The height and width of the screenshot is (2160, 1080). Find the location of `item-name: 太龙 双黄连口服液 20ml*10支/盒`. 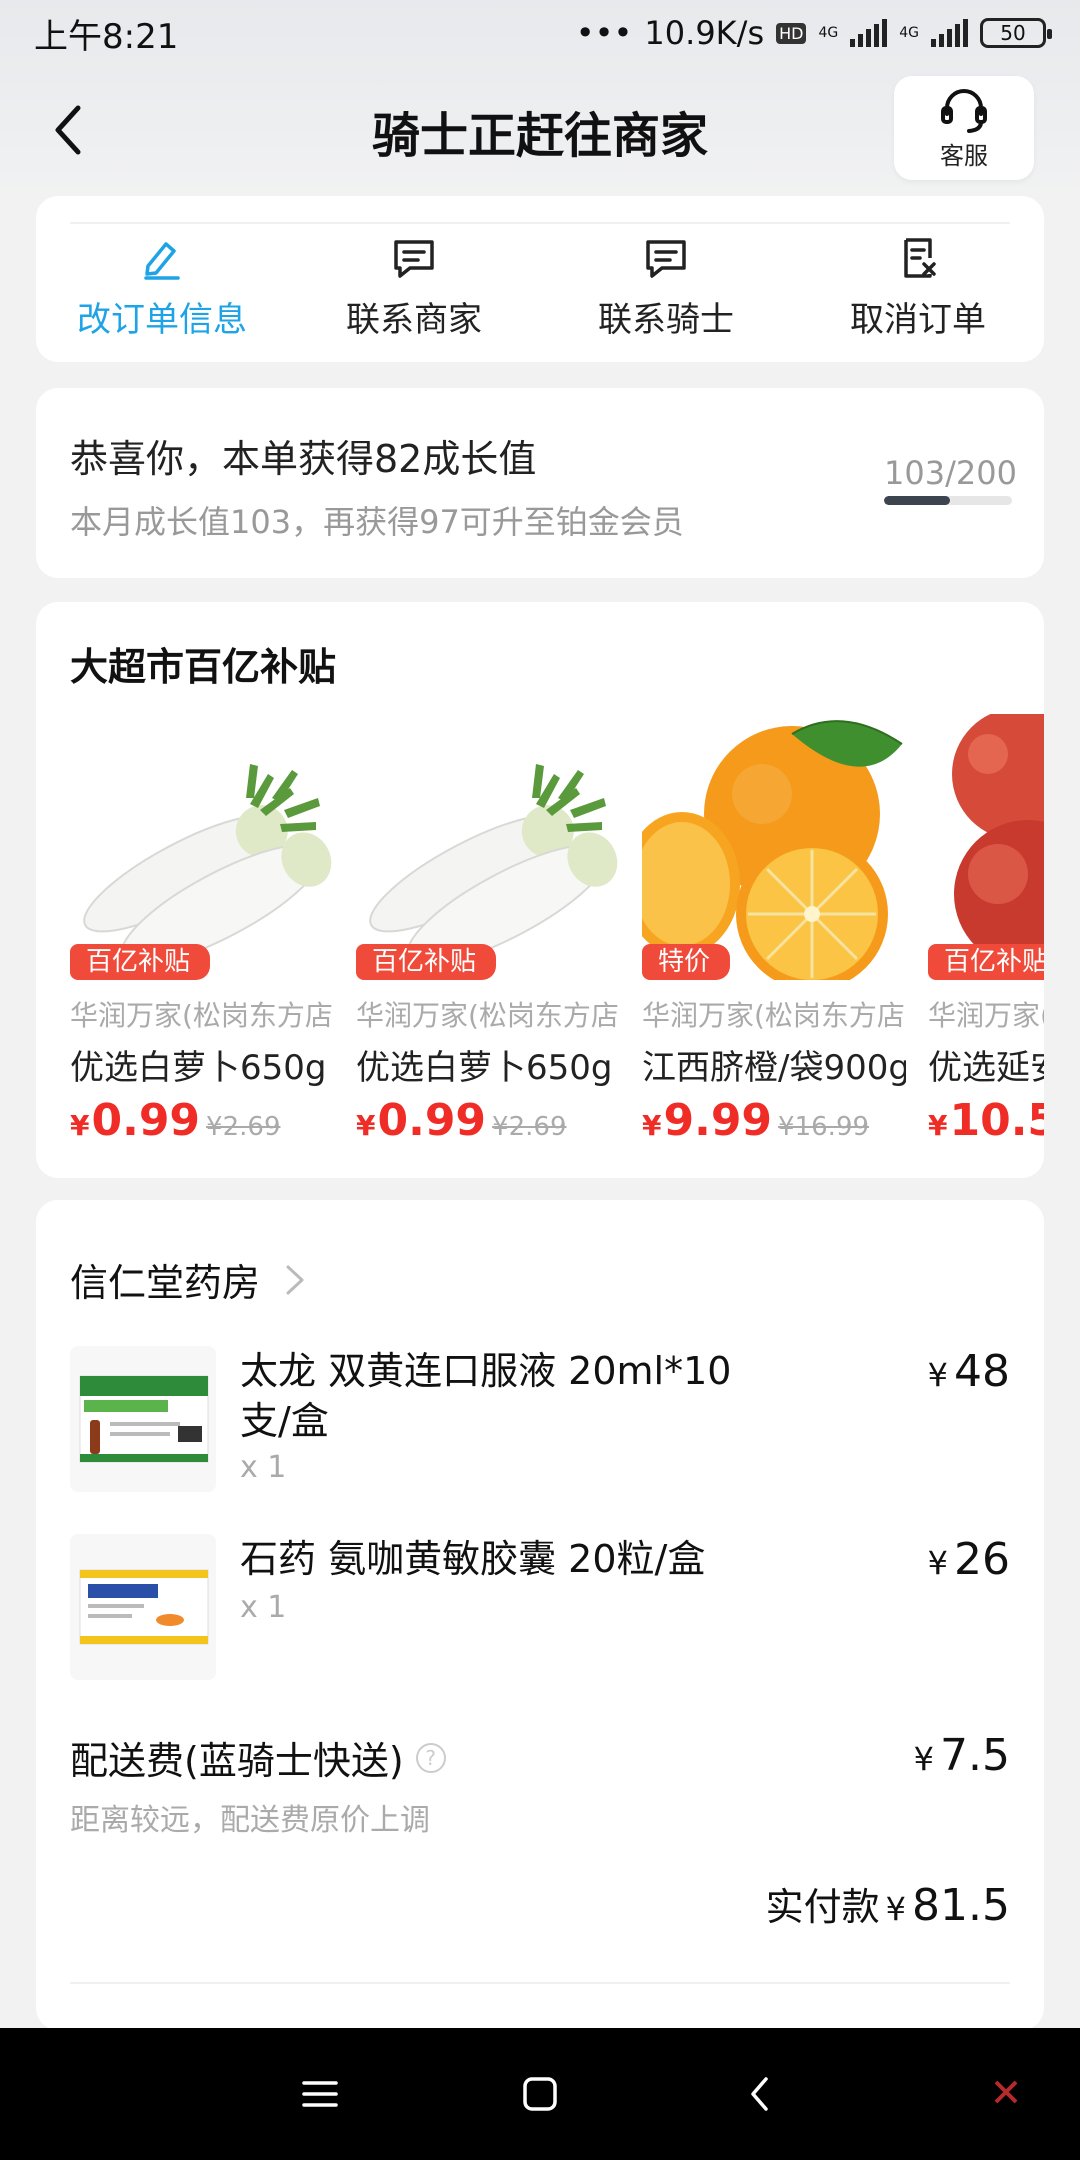

item-name: 太龙 双黄连口服液 20ml*10支/盒 is located at coordinates (486, 1396).